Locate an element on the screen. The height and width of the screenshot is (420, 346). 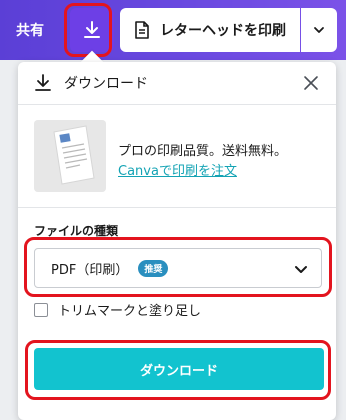
trim-marks-row: トリムマークと塗り足し is located at coordinates (117, 309).